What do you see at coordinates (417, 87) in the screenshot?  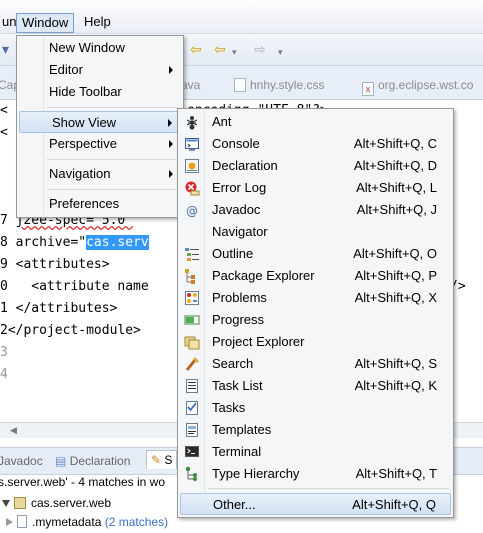 I see `tab-wst: x org.eclipse.wst.co` at bounding box center [417, 87].